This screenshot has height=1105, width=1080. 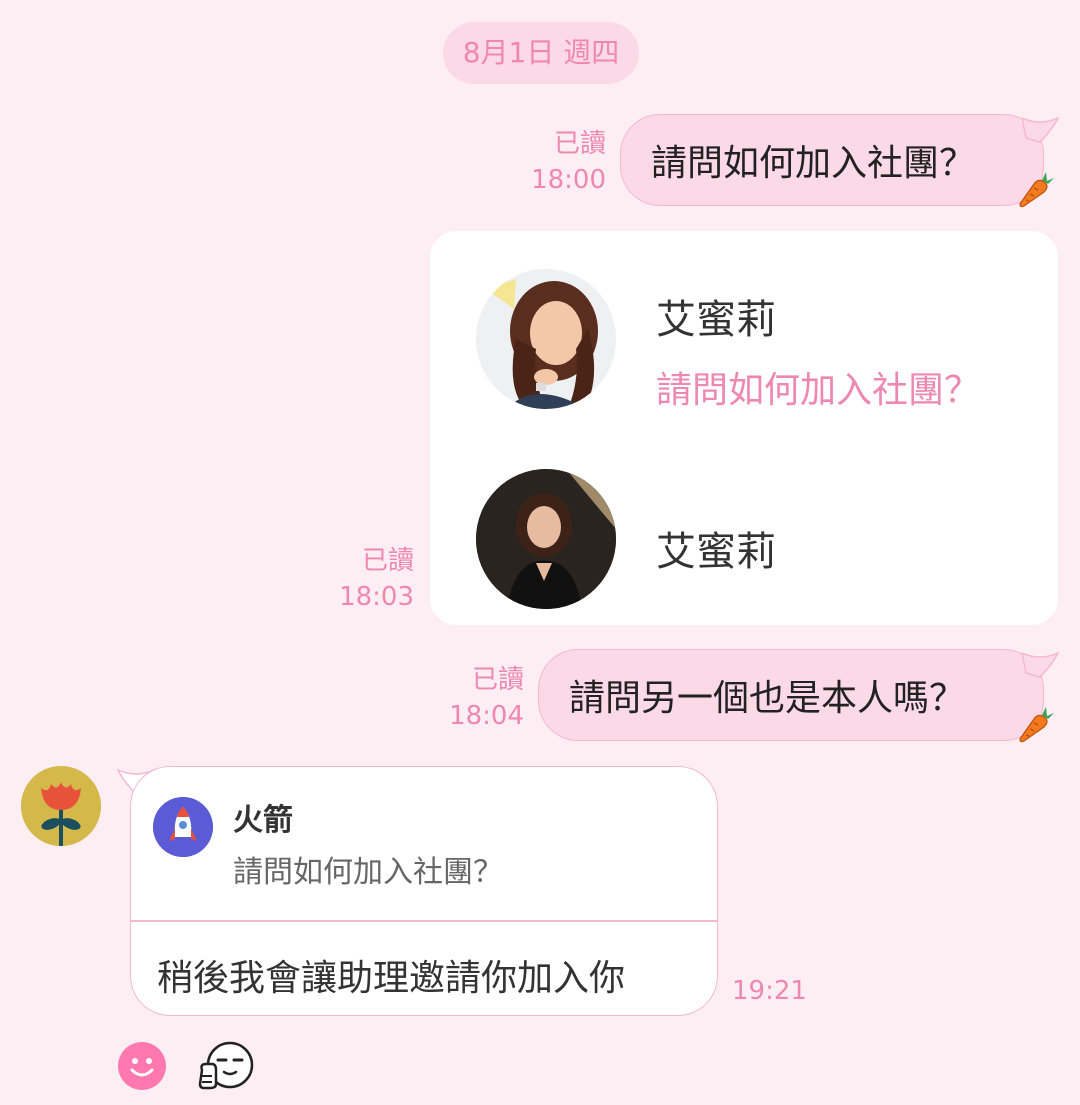 What do you see at coordinates (227, 1066) in the screenshot?
I see `thumbs-up-face-sticker` at bounding box center [227, 1066].